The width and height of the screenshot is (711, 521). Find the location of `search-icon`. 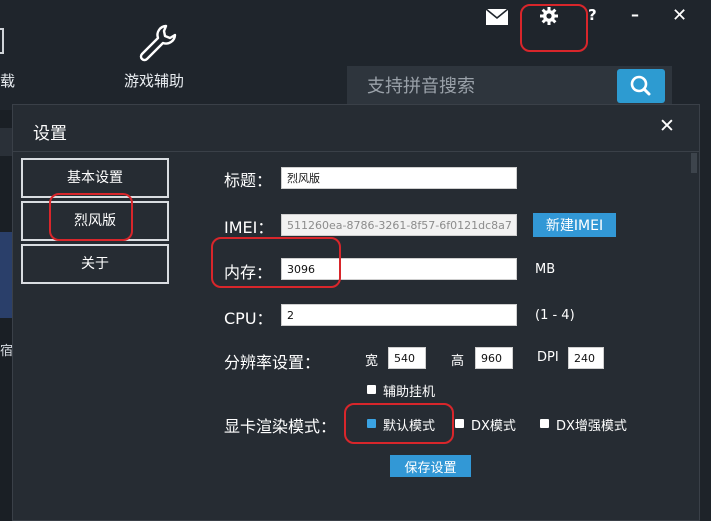

search-icon is located at coordinates (640, 85).